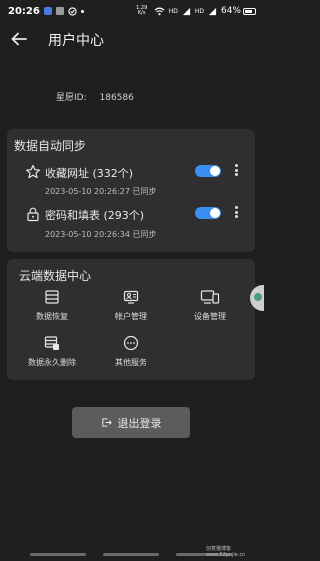  Describe the element at coordinates (142, 10) in the screenshot. I see `network-speed: 1.29 K/s` at that location.